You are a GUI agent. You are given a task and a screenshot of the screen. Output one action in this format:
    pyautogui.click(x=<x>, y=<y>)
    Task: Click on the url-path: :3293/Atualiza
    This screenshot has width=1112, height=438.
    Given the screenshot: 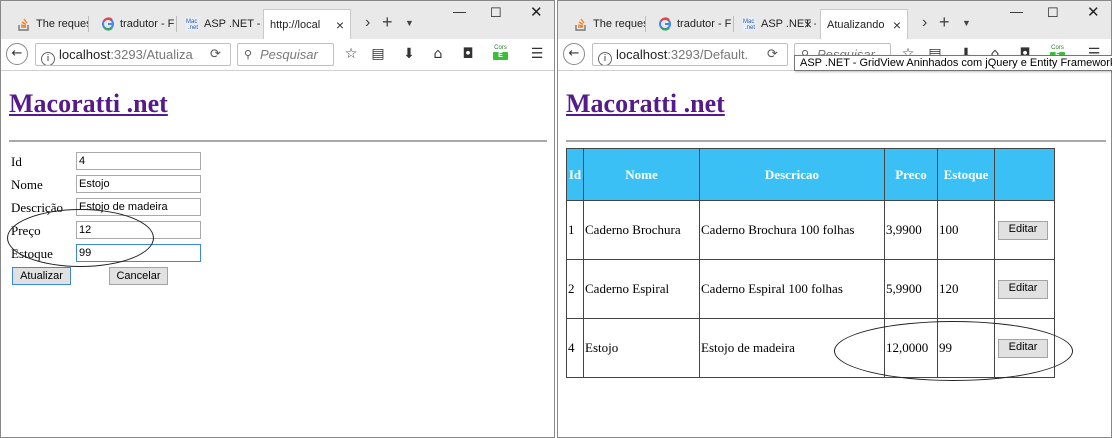 What is the action you would take?
    pyautogui.click(x=151, y=54)
    